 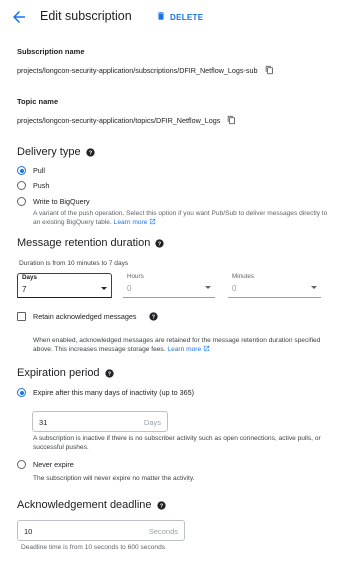 I want to click on trash-icon, so click(x=161, y=17).